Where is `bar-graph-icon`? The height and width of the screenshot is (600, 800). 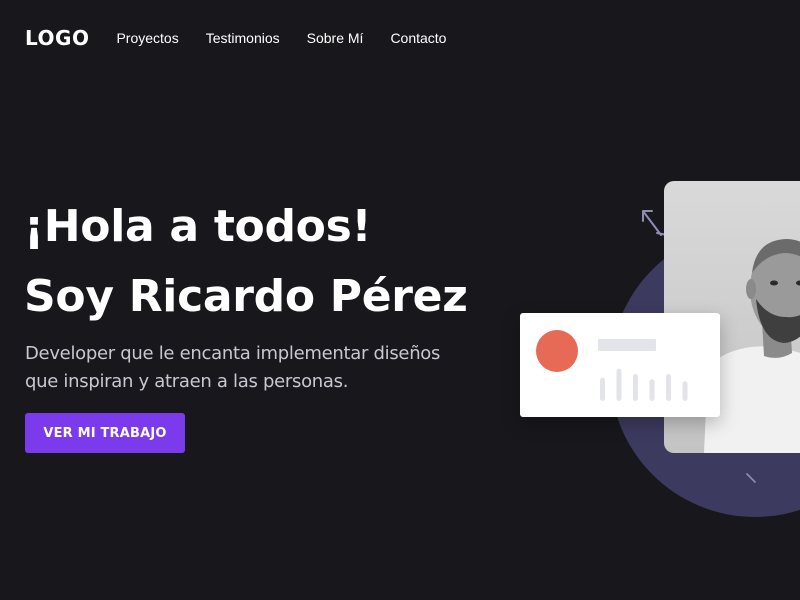 bar-graph-icon is located at coordinates (644, 384).